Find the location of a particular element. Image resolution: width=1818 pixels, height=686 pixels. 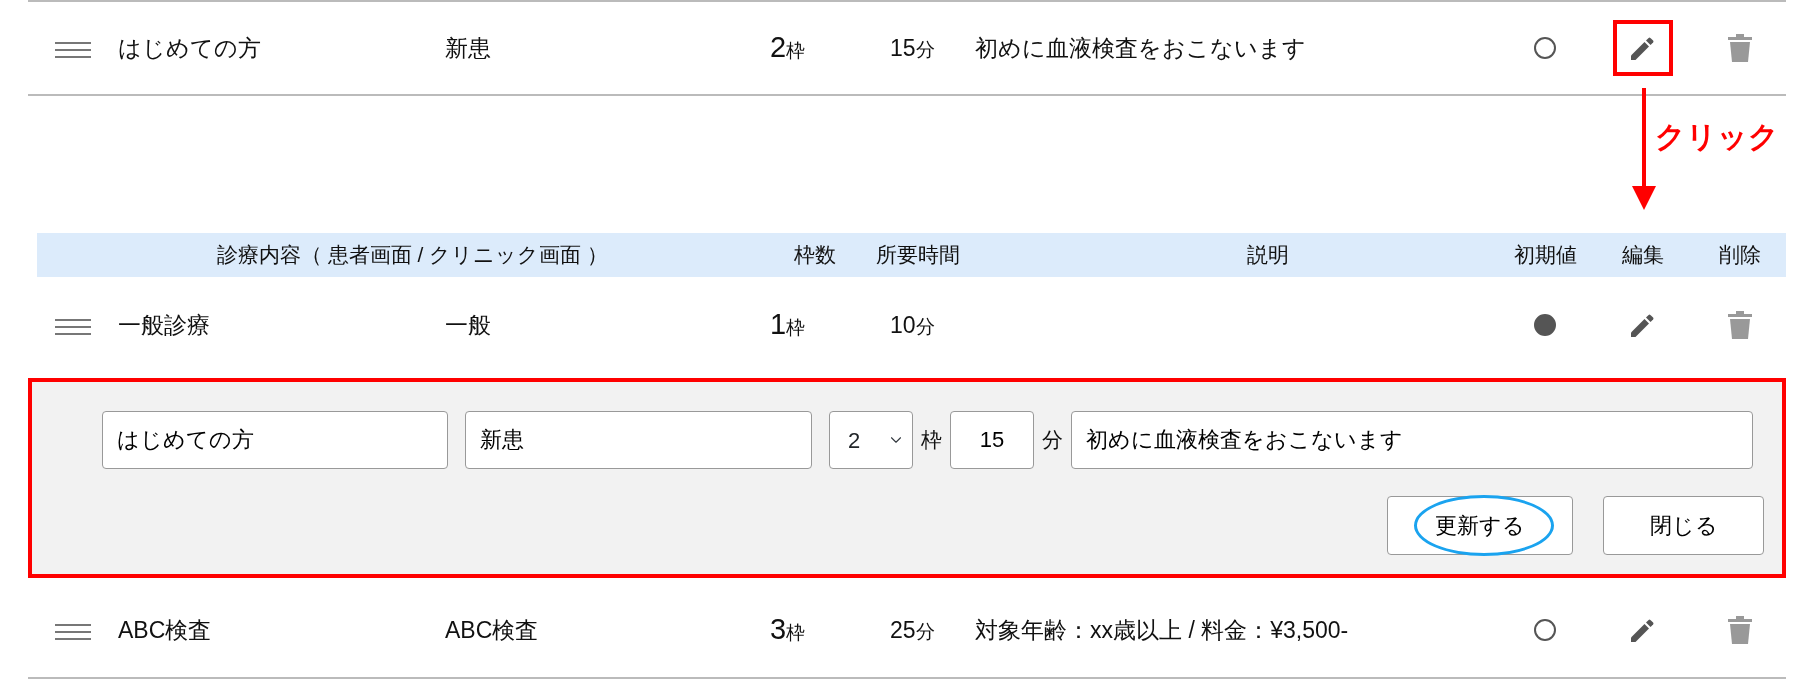

column-header: 所要時間 is located at coordinates (917, 255).